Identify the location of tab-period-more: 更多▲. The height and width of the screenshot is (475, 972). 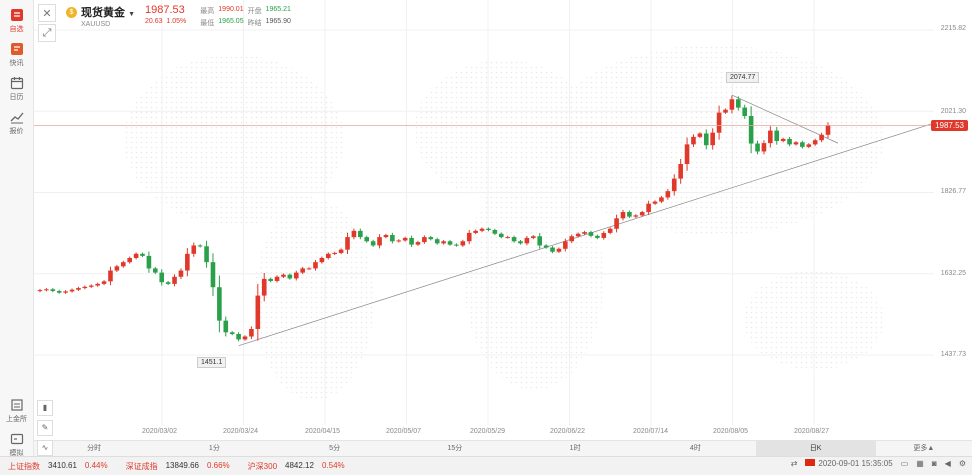
(924, 448).